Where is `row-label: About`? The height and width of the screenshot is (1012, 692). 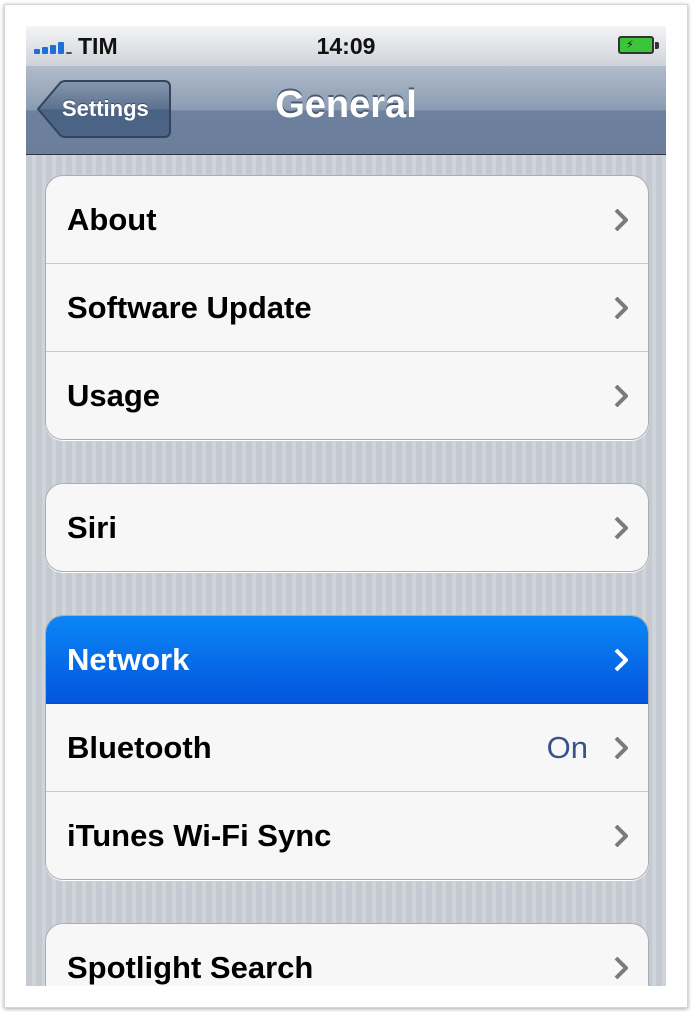
row-label: About is located at coordinates (112, 219).